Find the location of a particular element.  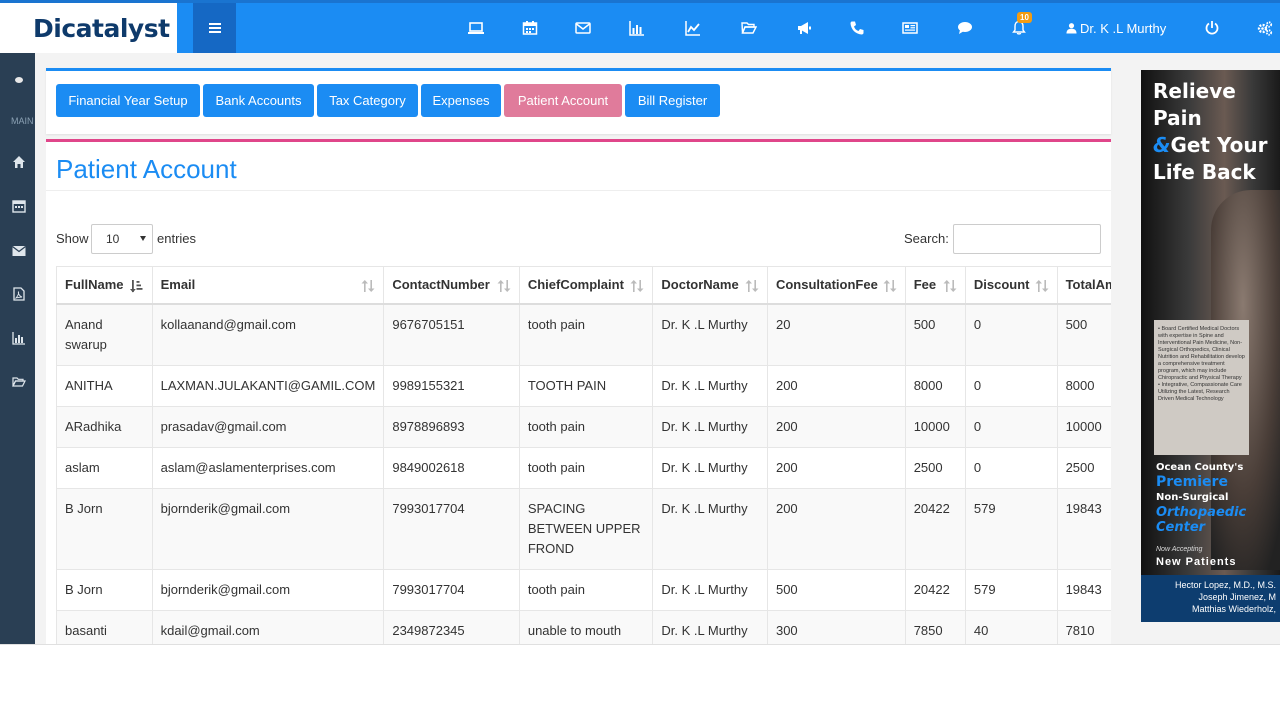

pdf-file-icon is located at coordinates (19, 294).